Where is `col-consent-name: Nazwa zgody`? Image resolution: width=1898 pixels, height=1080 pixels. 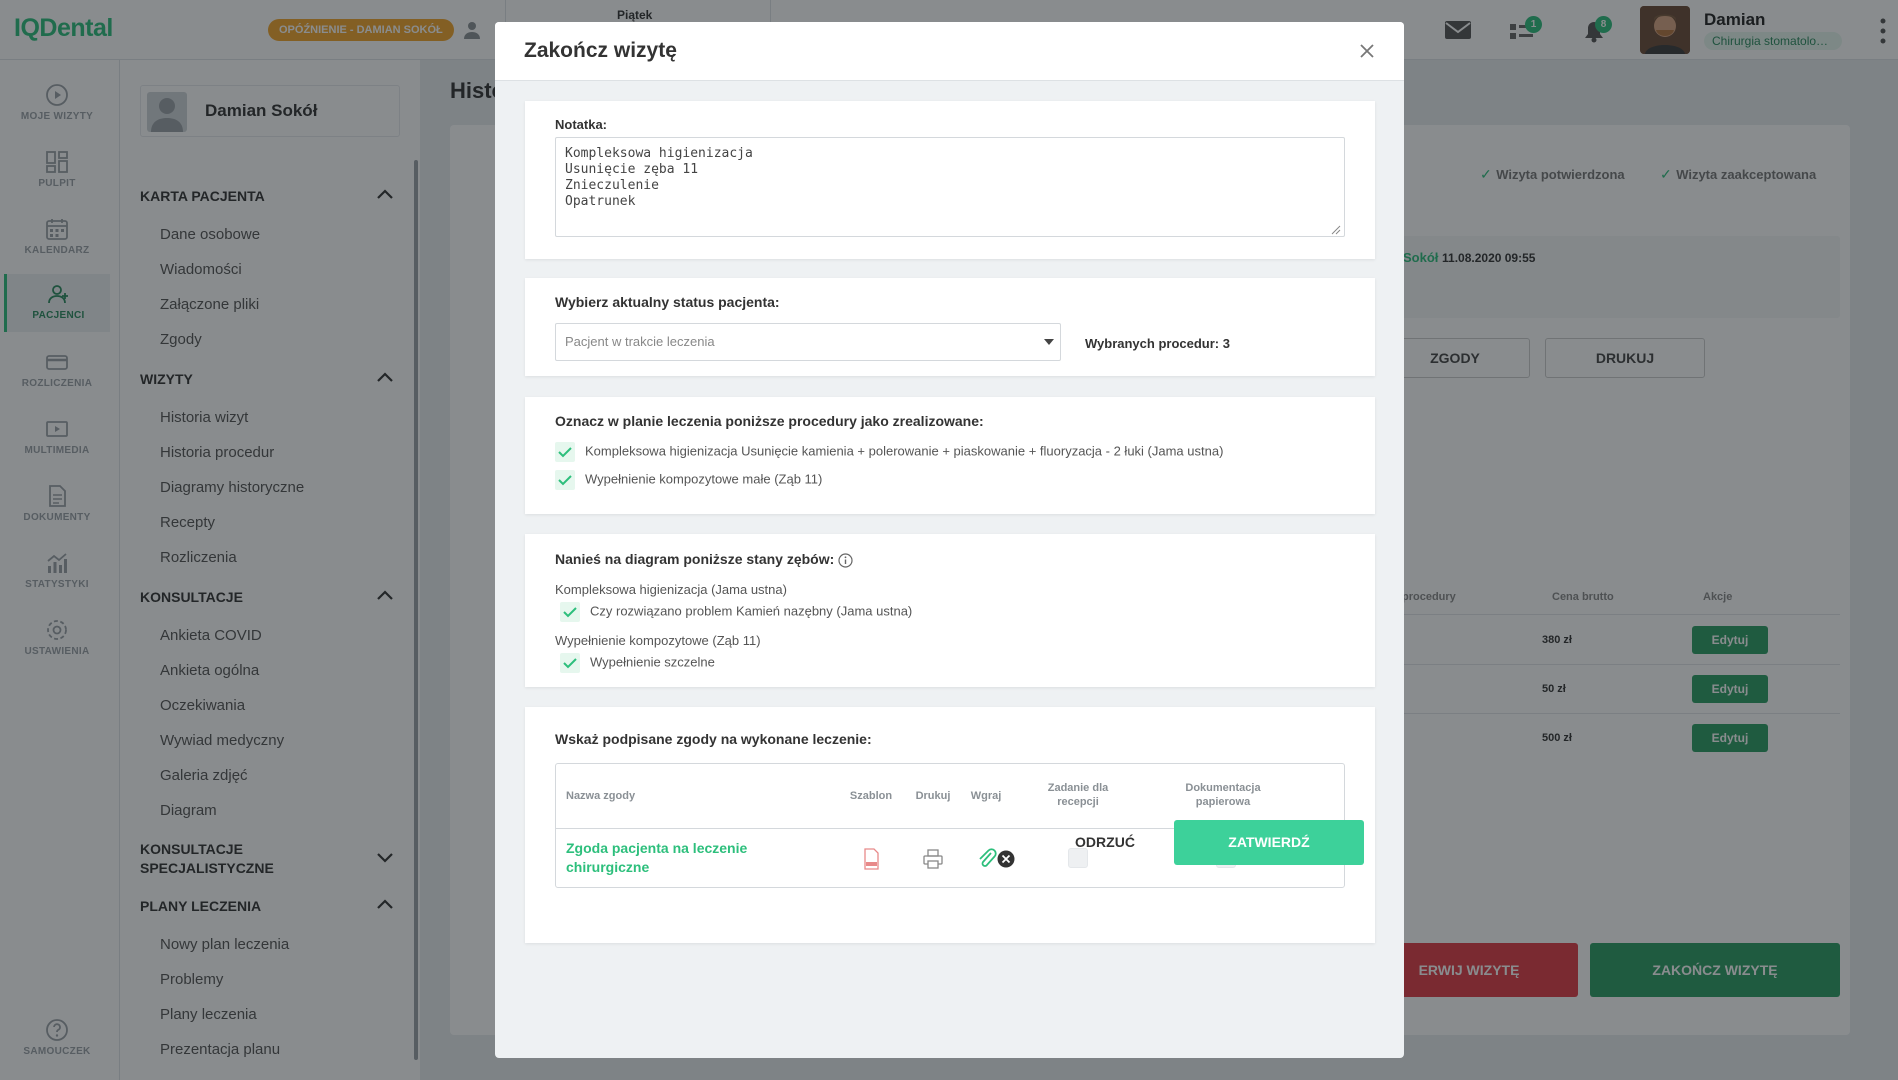
col-consent-name: Nazwa zgody is located at coordinates (601, 796).